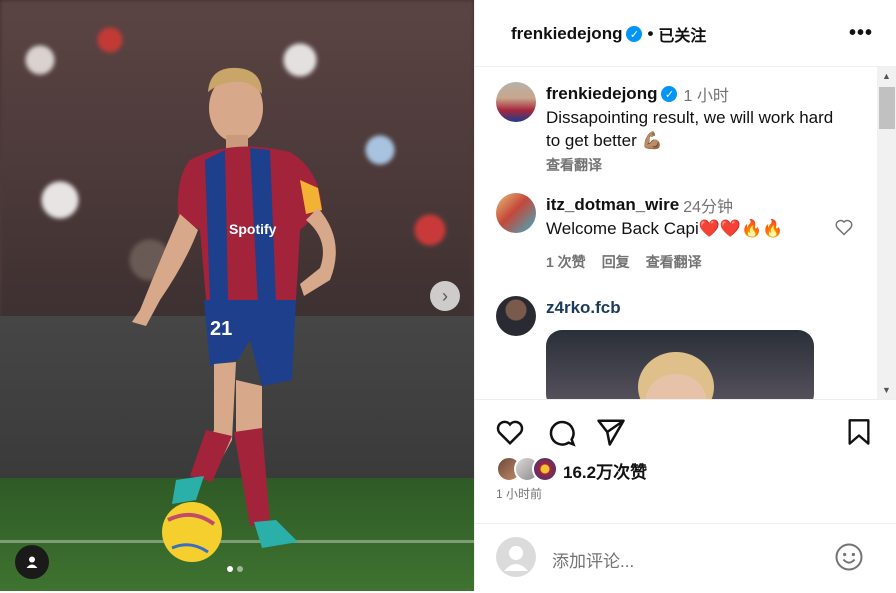 The image size is (896, 593). I want to click on likes-count: 16.2万次赞, so click(605, 470).